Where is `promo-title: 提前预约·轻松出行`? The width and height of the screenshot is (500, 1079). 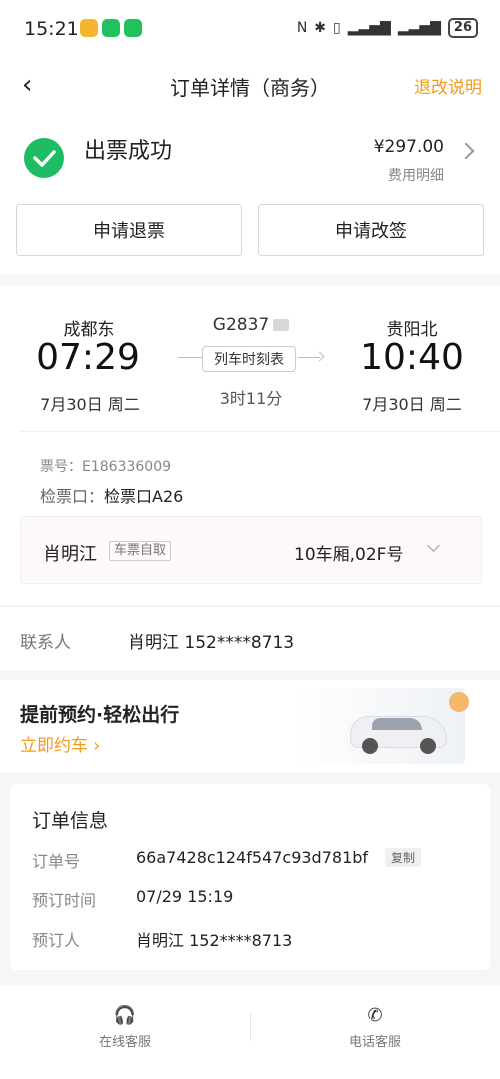 promo-title: 提前预约·轻松出行 is located at coordinates (100, 715).